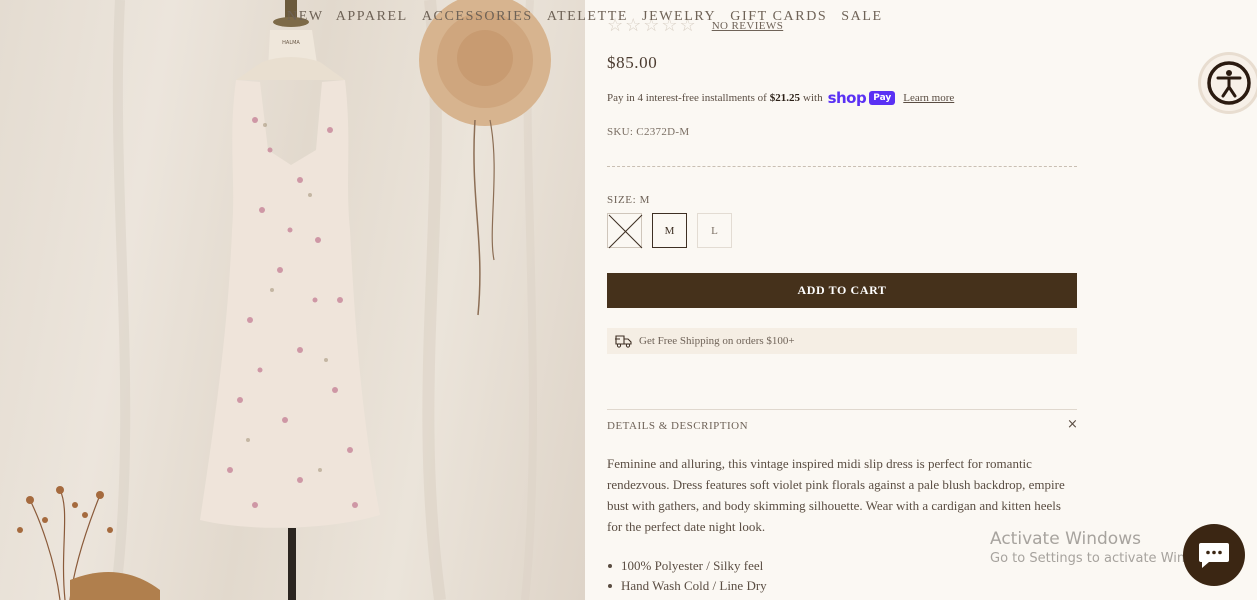  What do you see at coordinates (882, 98) in the screenshot?
I see `shop-pay-badge: Pay` at bounding box center [882, 98].